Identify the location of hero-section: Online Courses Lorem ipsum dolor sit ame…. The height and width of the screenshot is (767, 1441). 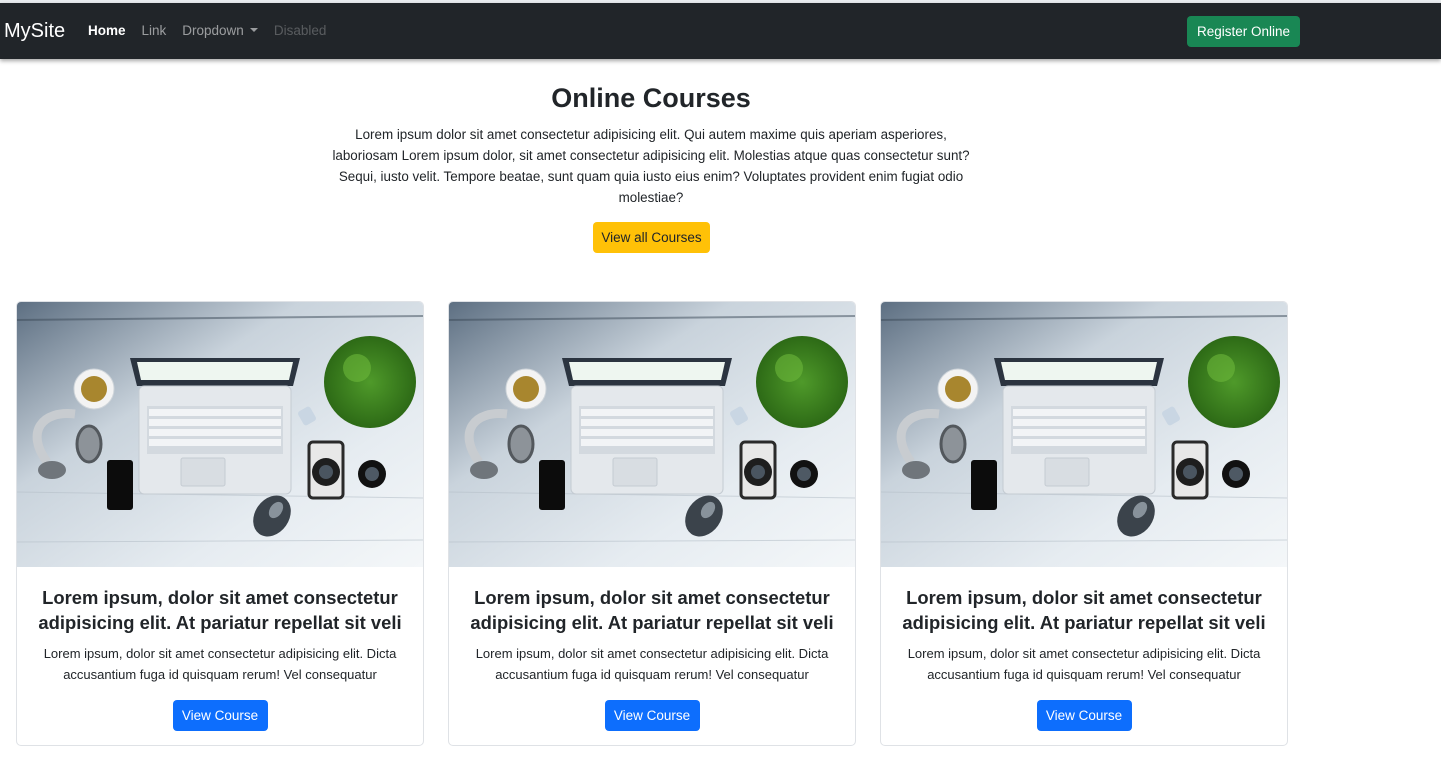
(651, 144).